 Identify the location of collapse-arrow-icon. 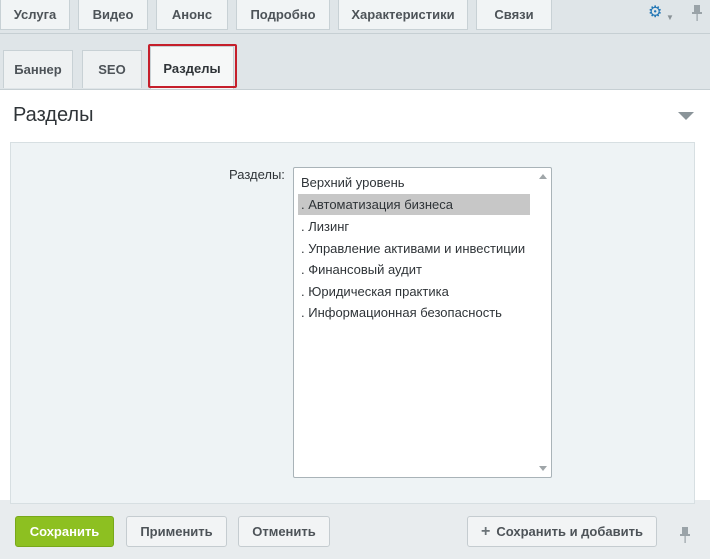
(686, 116).